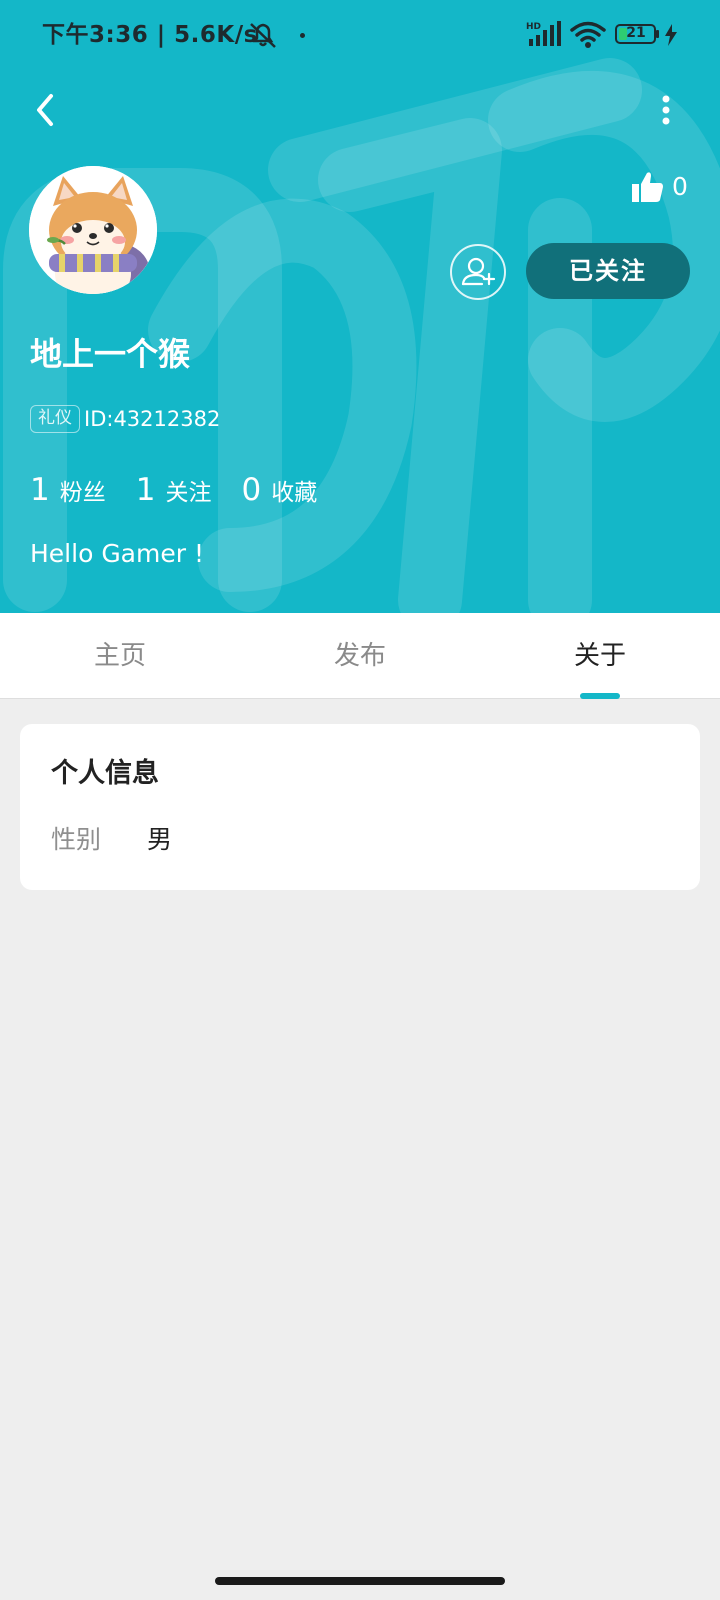 The height and width of the screenshot is (1600, 720). I want to click on charging-icon, so click(671, 35).